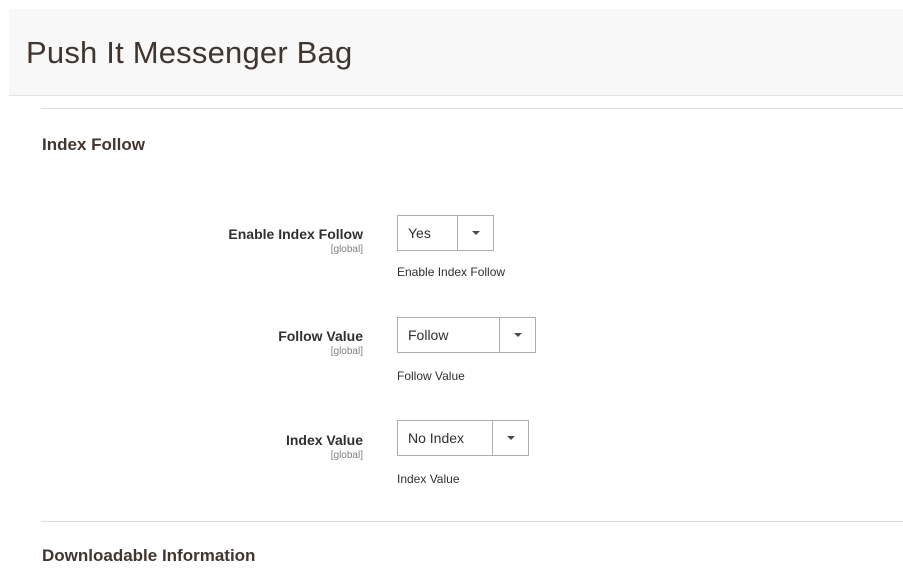 The width and height of the screenshot is (903, 587). Describe the element at coordinates (346, 249) in the screenshot. I see `field-scope-enable-index-follow: [global]` at that location.